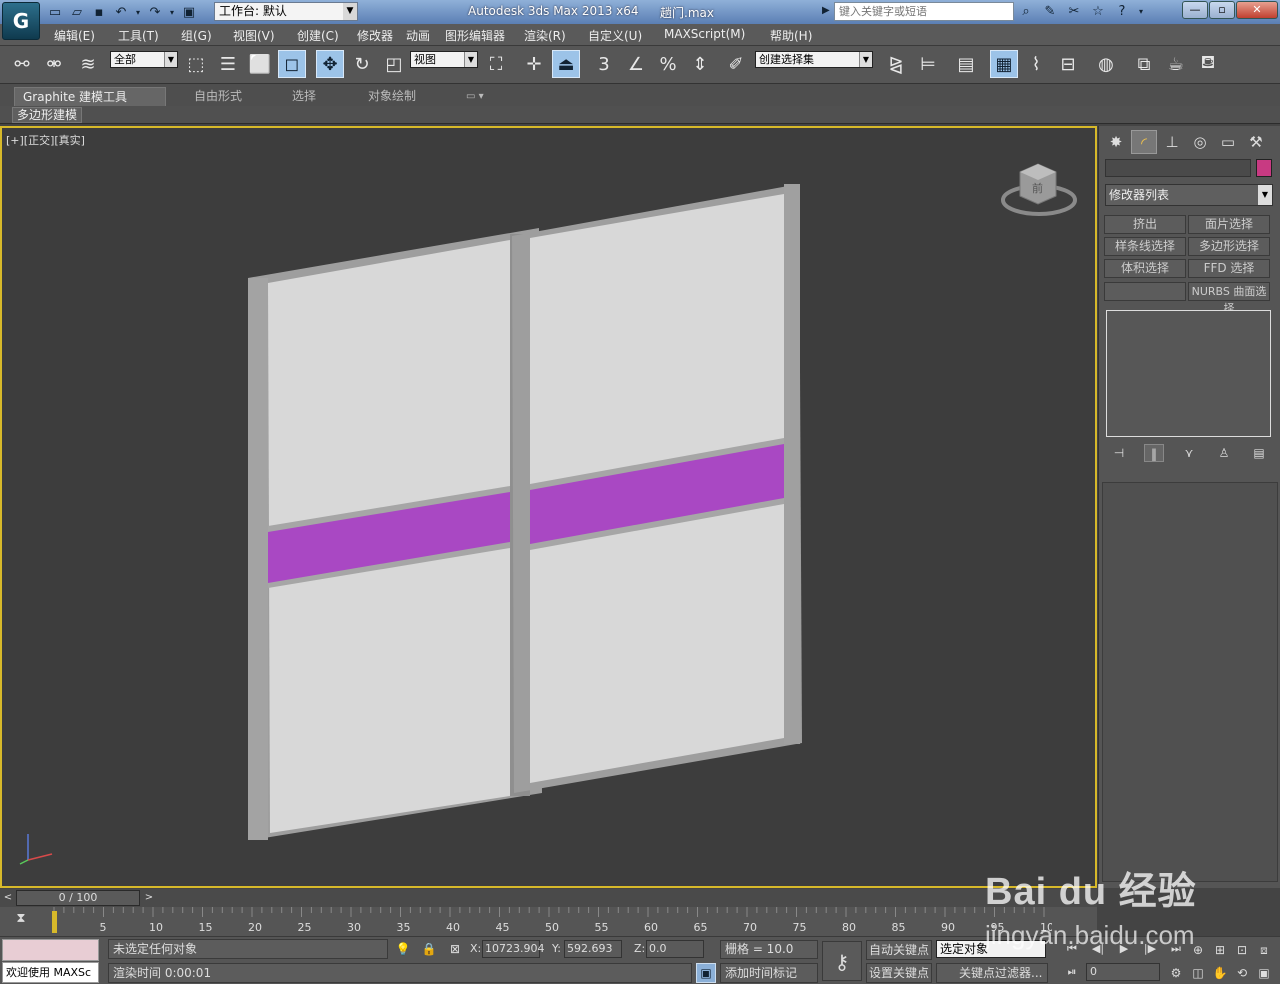  What do you see at coordinates (318, 35) in the screenshot?
I see `menu-create: 创建(C)` at bounding box center [318, 35].